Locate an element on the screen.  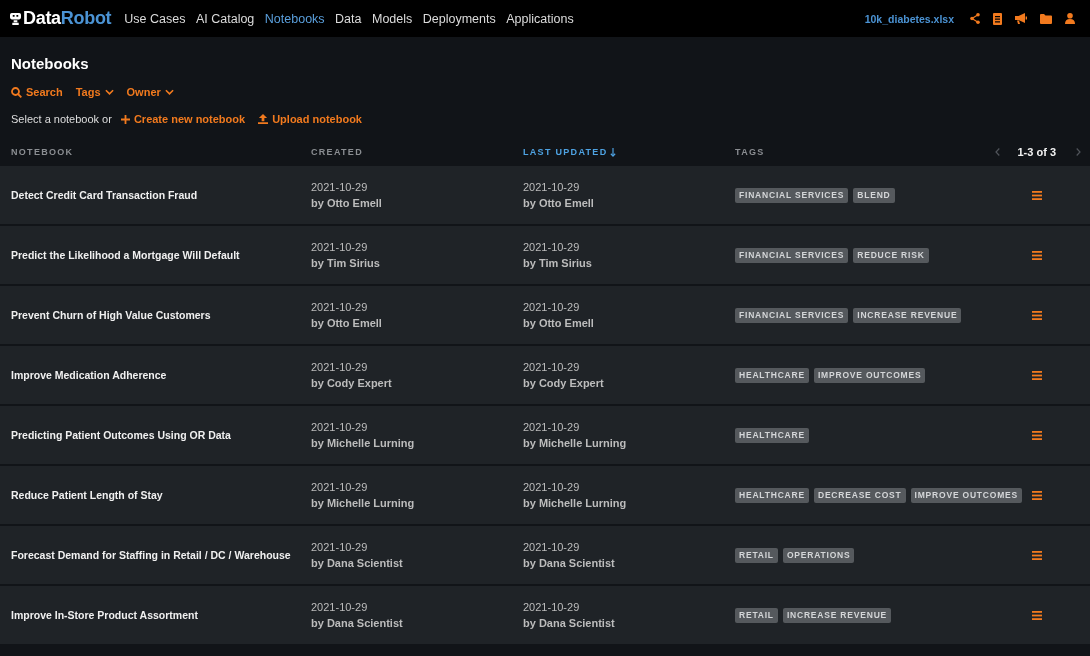
table-row: Prevent Churn of High Value Customers 2021-10-29 by Otto Emell 2021-10-29 by Otto Emell FINANCIAL SERVICES INCREASE REVENUE is located at coordinates (545, 315).